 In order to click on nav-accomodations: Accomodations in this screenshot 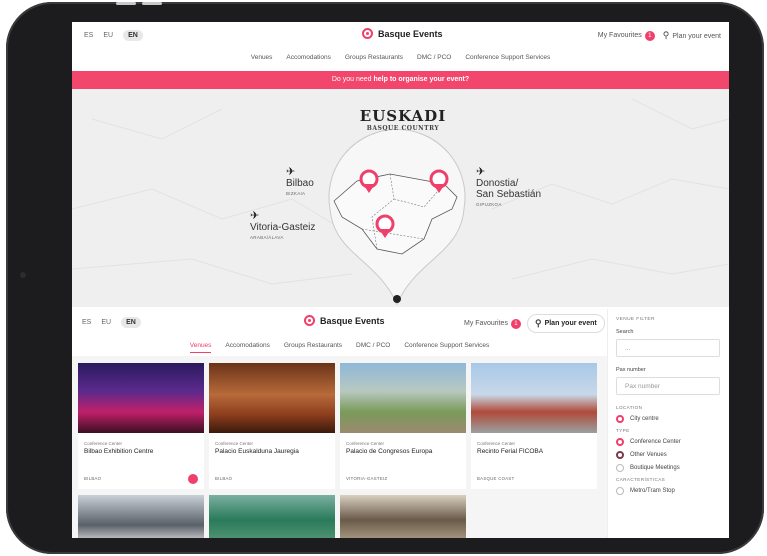, I will do `click(308, 57)`.